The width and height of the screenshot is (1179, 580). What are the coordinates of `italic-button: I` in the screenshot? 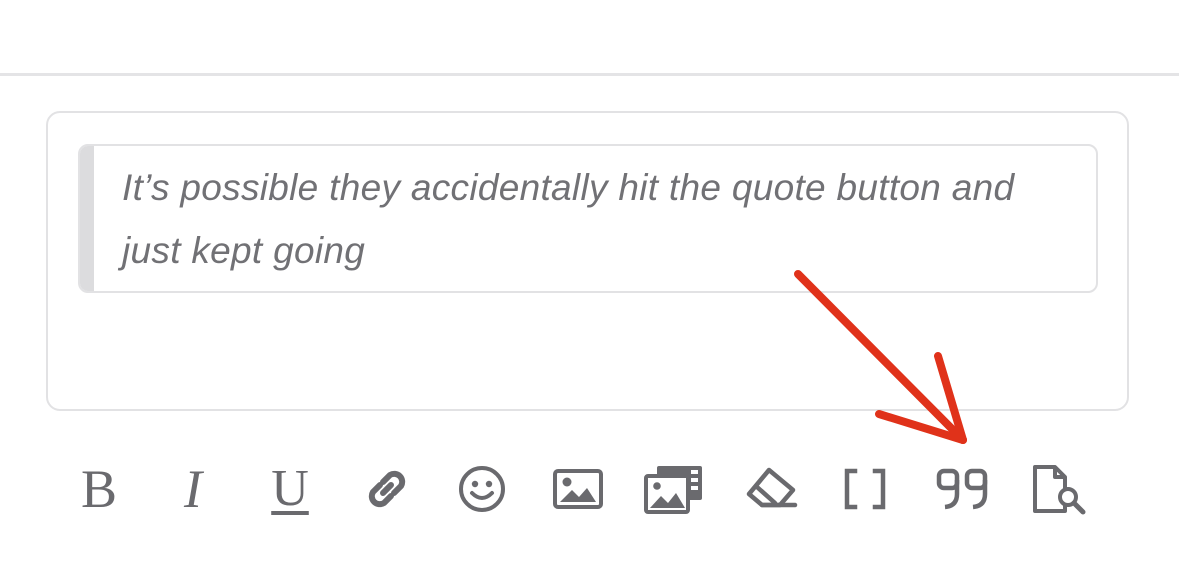 It's located at (193, 489).